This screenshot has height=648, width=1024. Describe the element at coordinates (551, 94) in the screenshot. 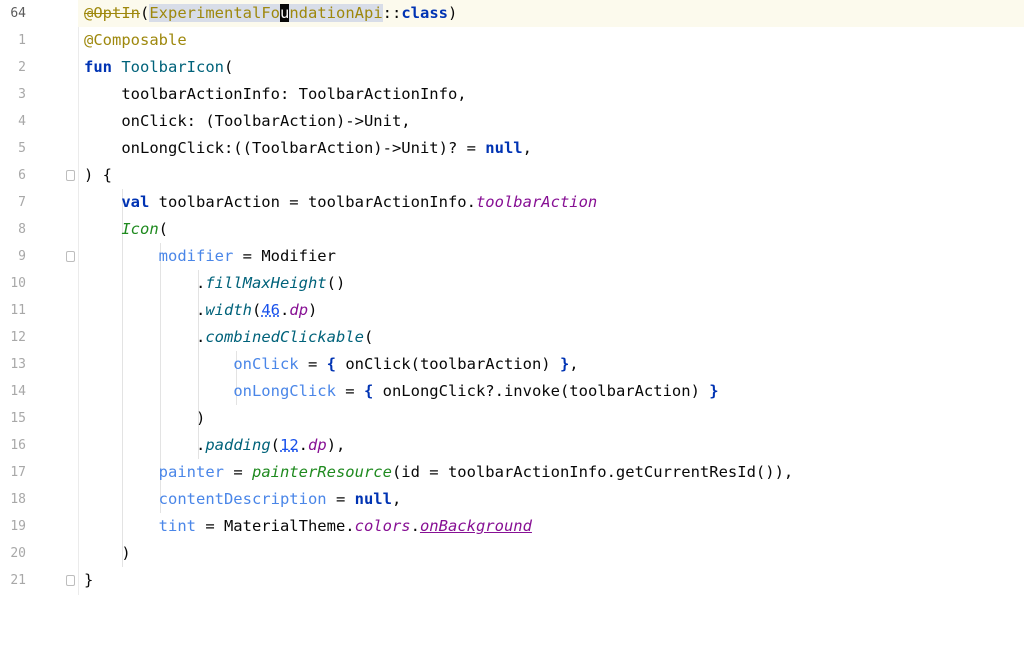

I see `code-line: toolbarActionInfo: ToolbarActionInfo,` at that location.